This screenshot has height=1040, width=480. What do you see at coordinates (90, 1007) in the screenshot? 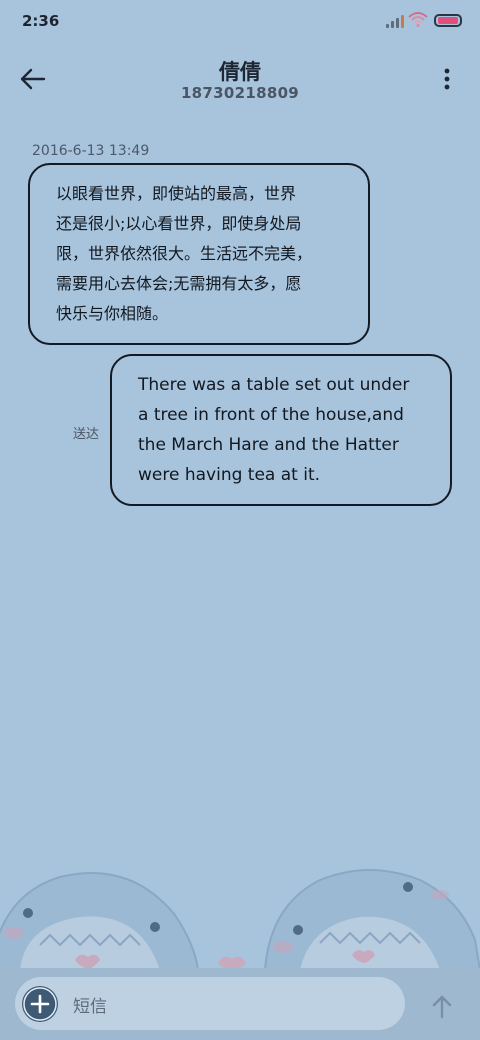
I see `input-placeholder: 短信` at bounding box center [90, 1007].